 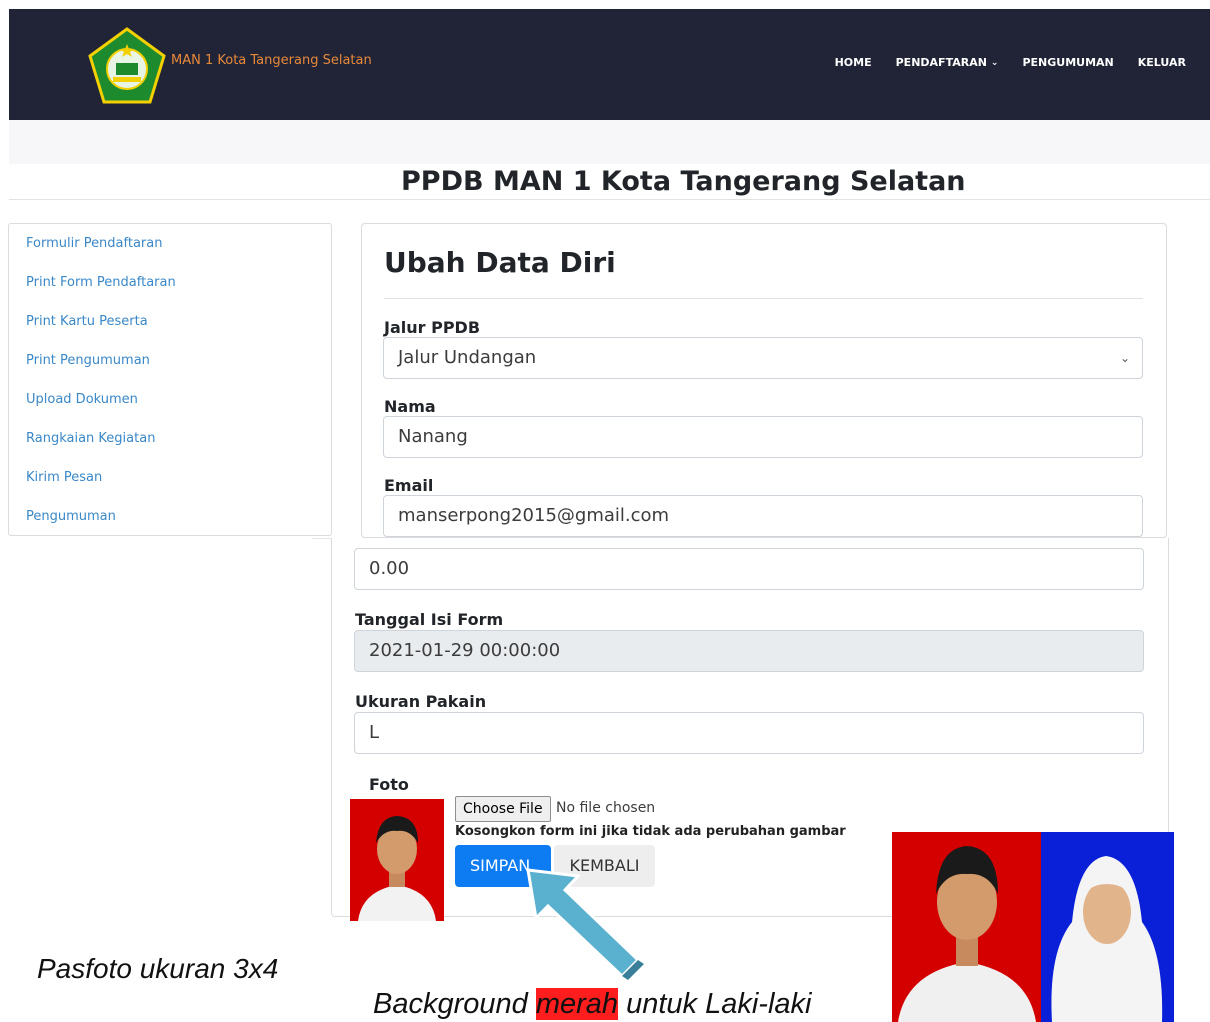 What do you see at coordinates (389, 784) in the screenshot?
I see `foto-label: Foto` at bounding box center [389, 784].